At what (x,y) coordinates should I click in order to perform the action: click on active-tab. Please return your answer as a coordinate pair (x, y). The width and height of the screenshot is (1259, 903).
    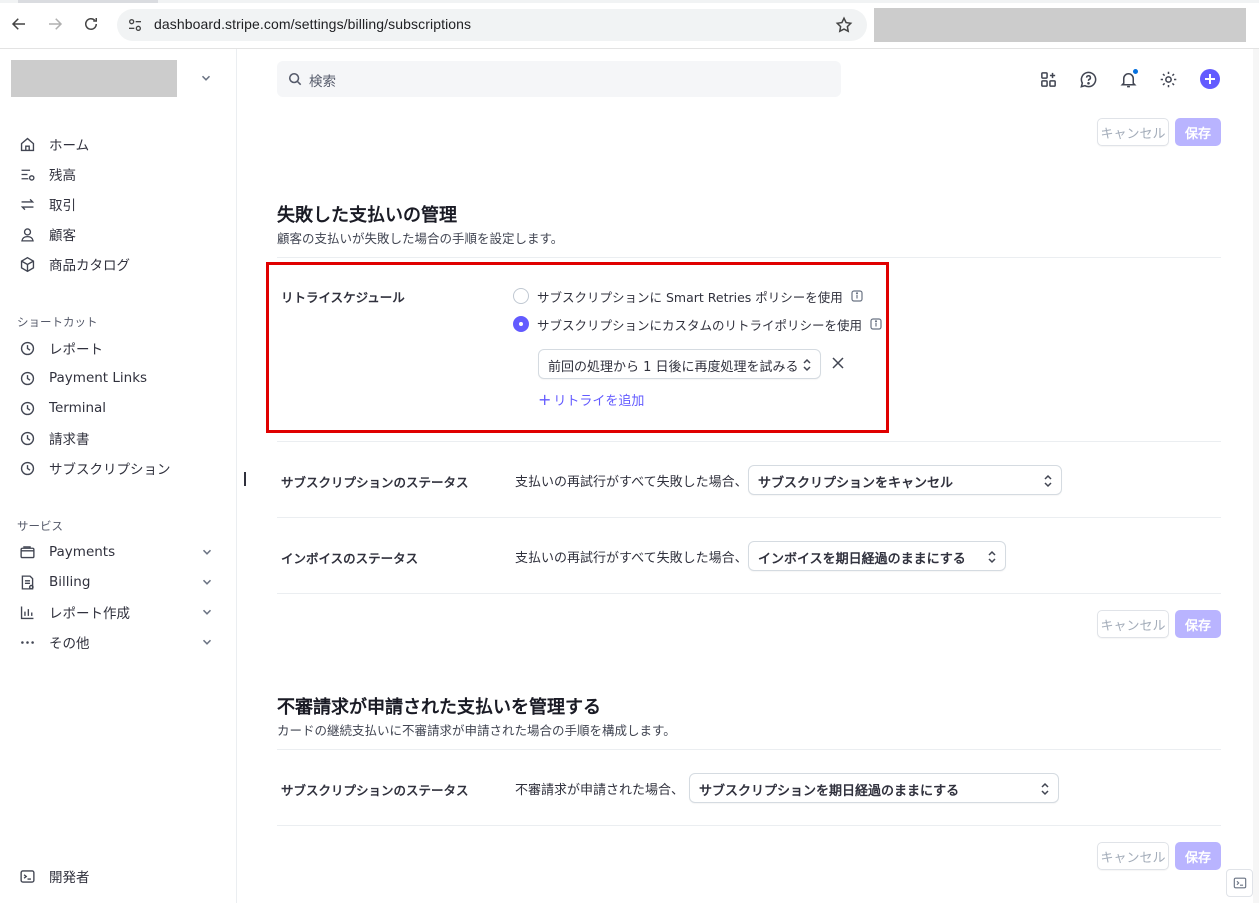
    Looking at the image, I should click on (88, 1).